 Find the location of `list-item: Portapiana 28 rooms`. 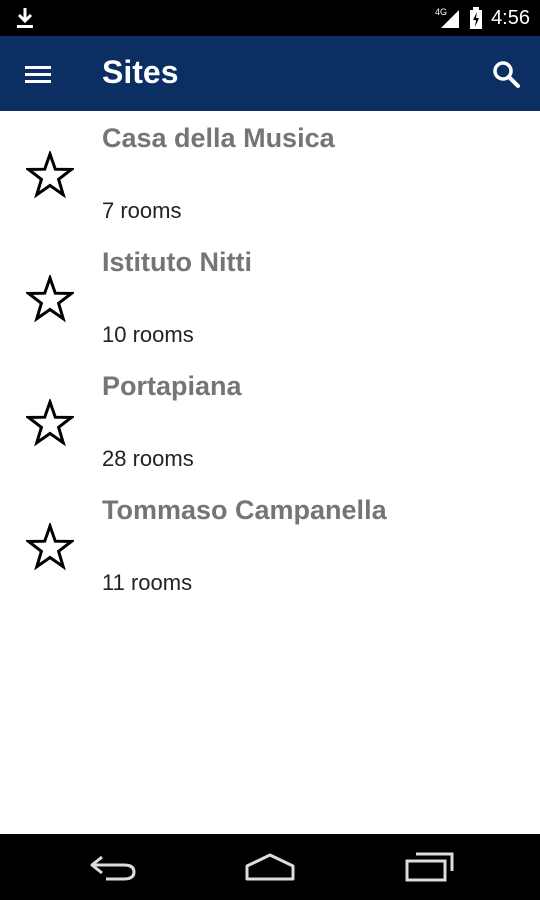

list-item: Portapiana 28 rooms is located at coordinates (270, 421).